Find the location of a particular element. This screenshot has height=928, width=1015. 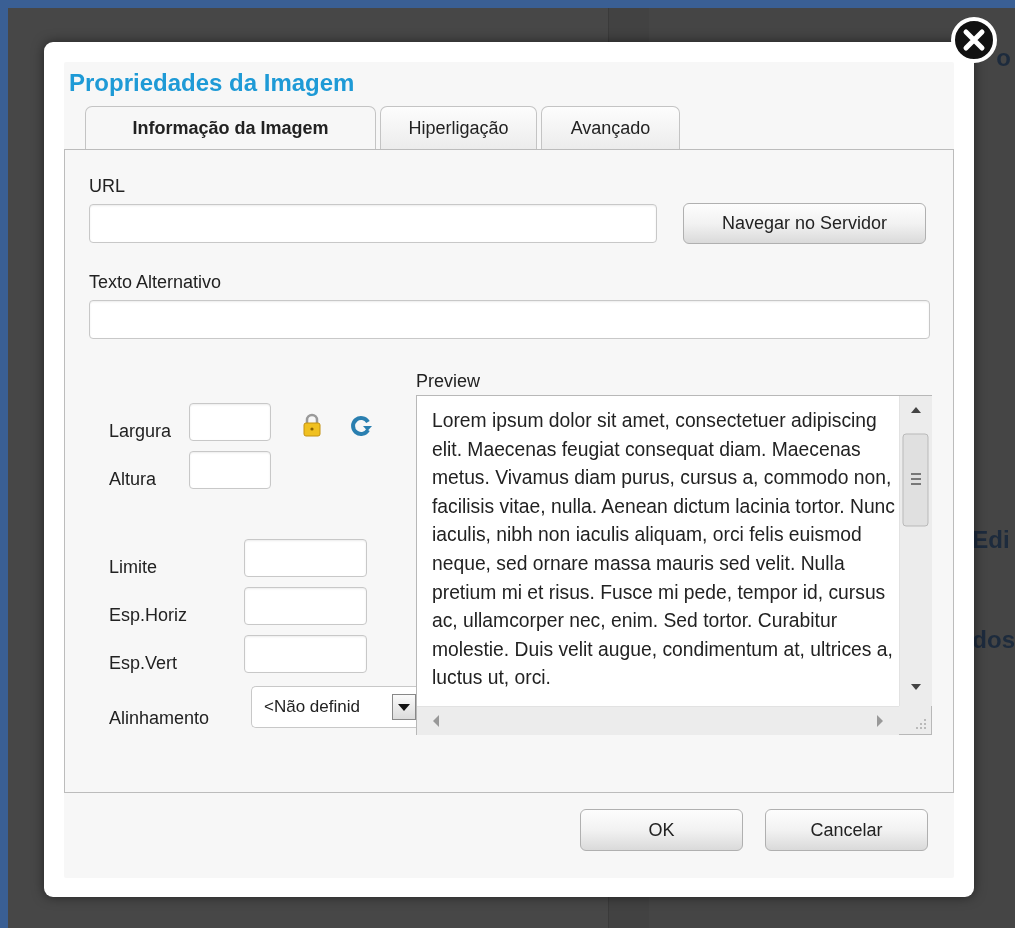

caret-icon is located at coordinates (404, 707).